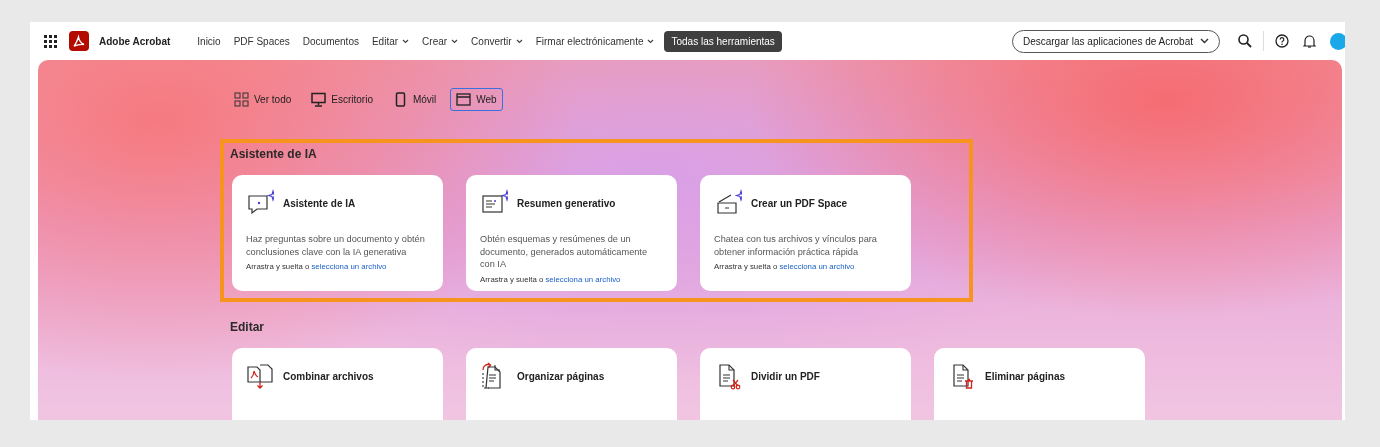  I want to click on nav-menu-item: Documentos, so click(330, 41).